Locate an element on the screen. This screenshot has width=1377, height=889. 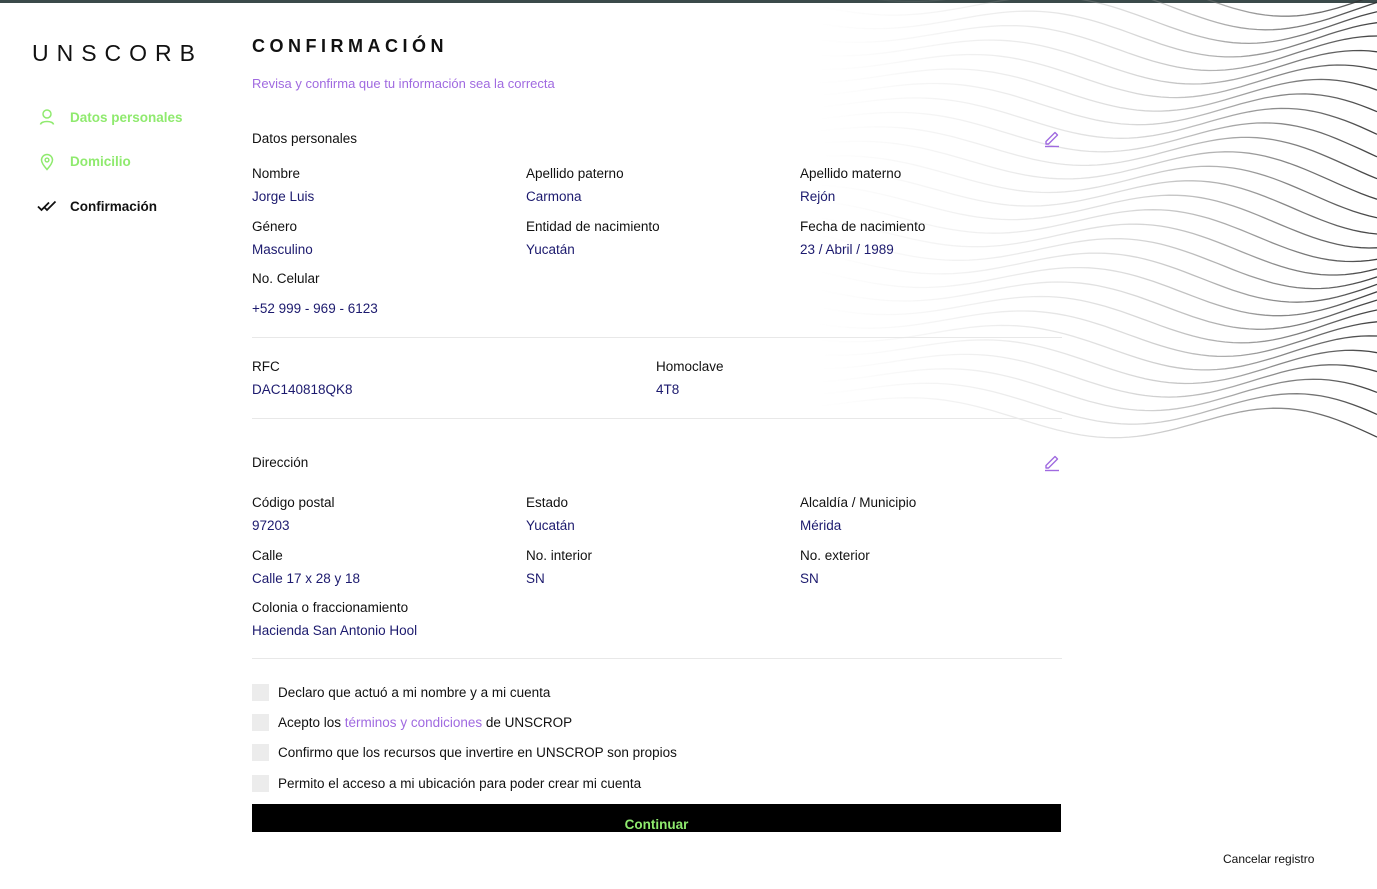
field-calle: Calle Calle 17 x 28 y 18 is located at coordinates (389, 573).